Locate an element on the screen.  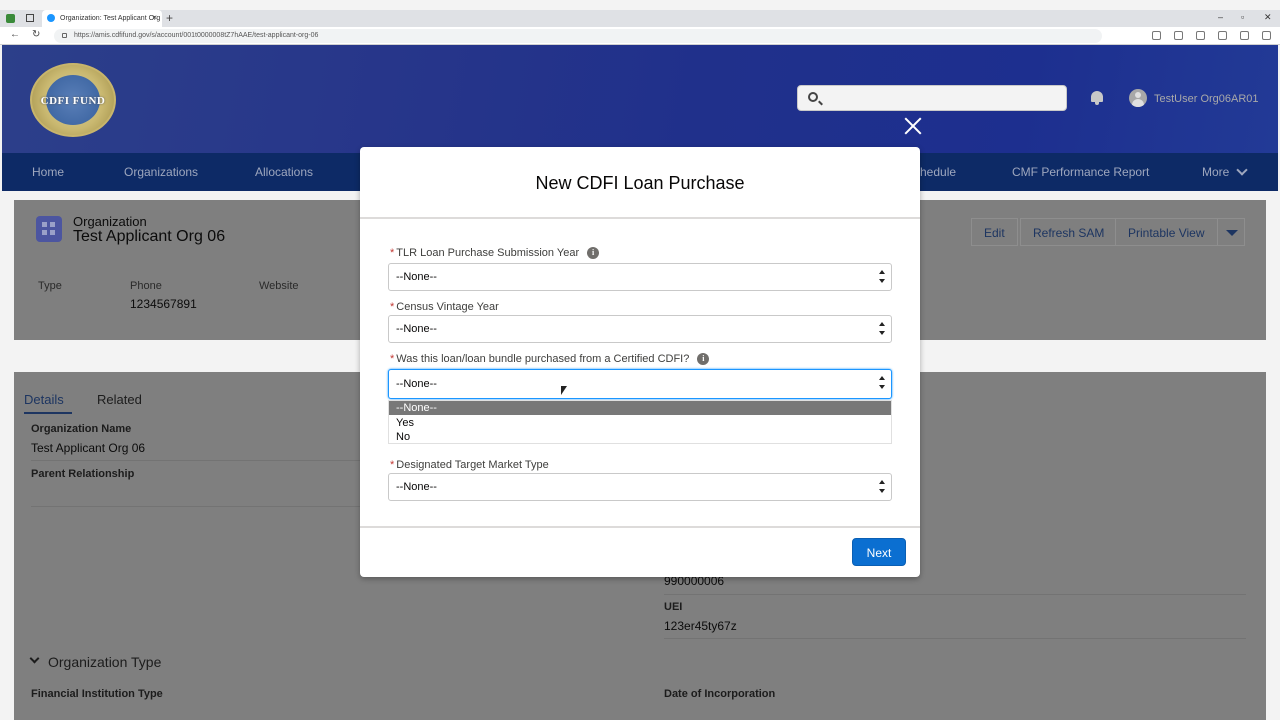
tab-actions-icon is located at coordinates (30, 18).